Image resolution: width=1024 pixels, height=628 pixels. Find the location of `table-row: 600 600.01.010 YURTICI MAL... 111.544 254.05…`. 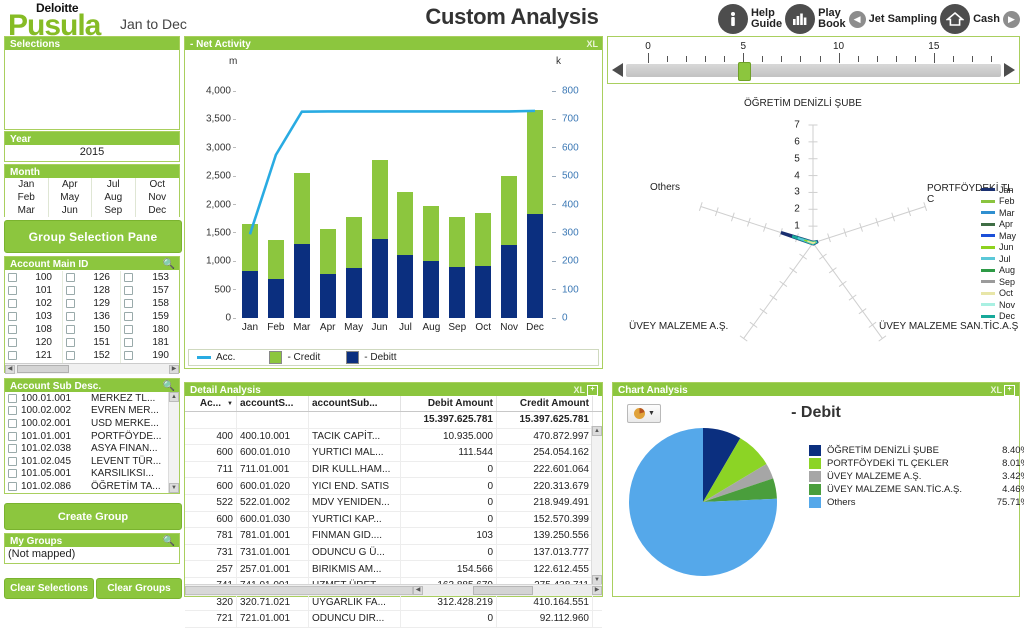

table-row: 600 600.01.010 YURTICI MAL... 111.544 254.05… is located at coordinates (393, 453).